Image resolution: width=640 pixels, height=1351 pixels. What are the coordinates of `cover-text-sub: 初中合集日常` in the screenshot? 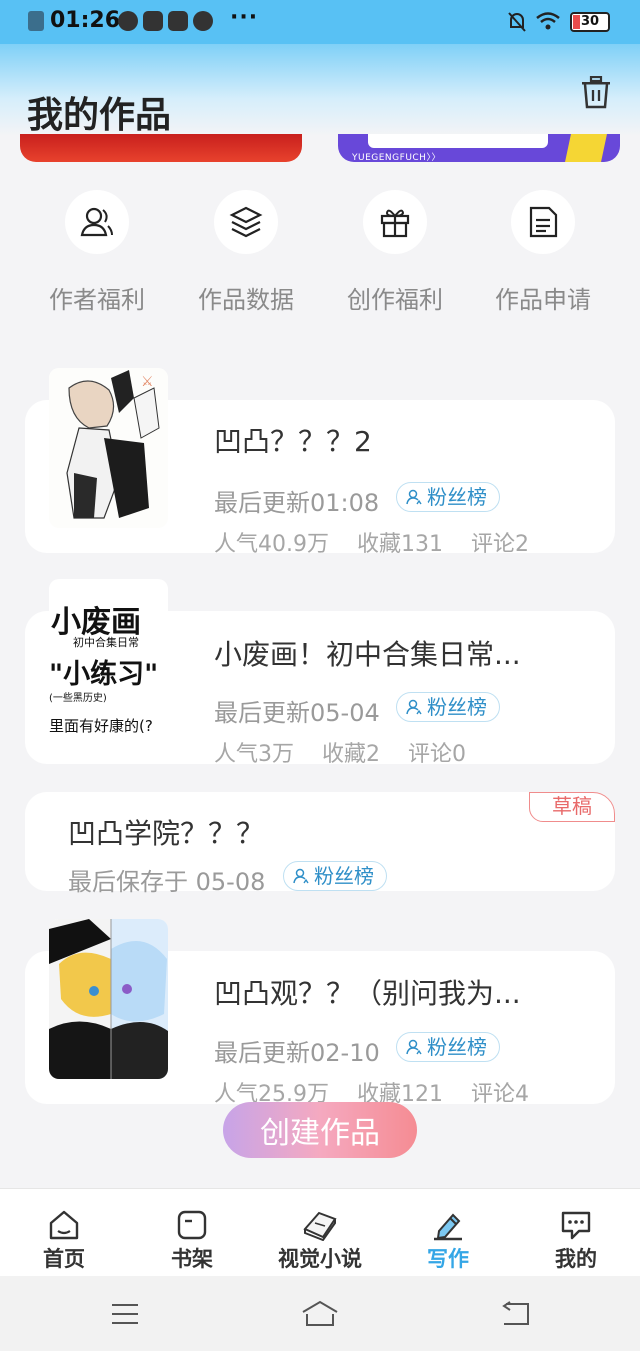 It's located at (106, 642).